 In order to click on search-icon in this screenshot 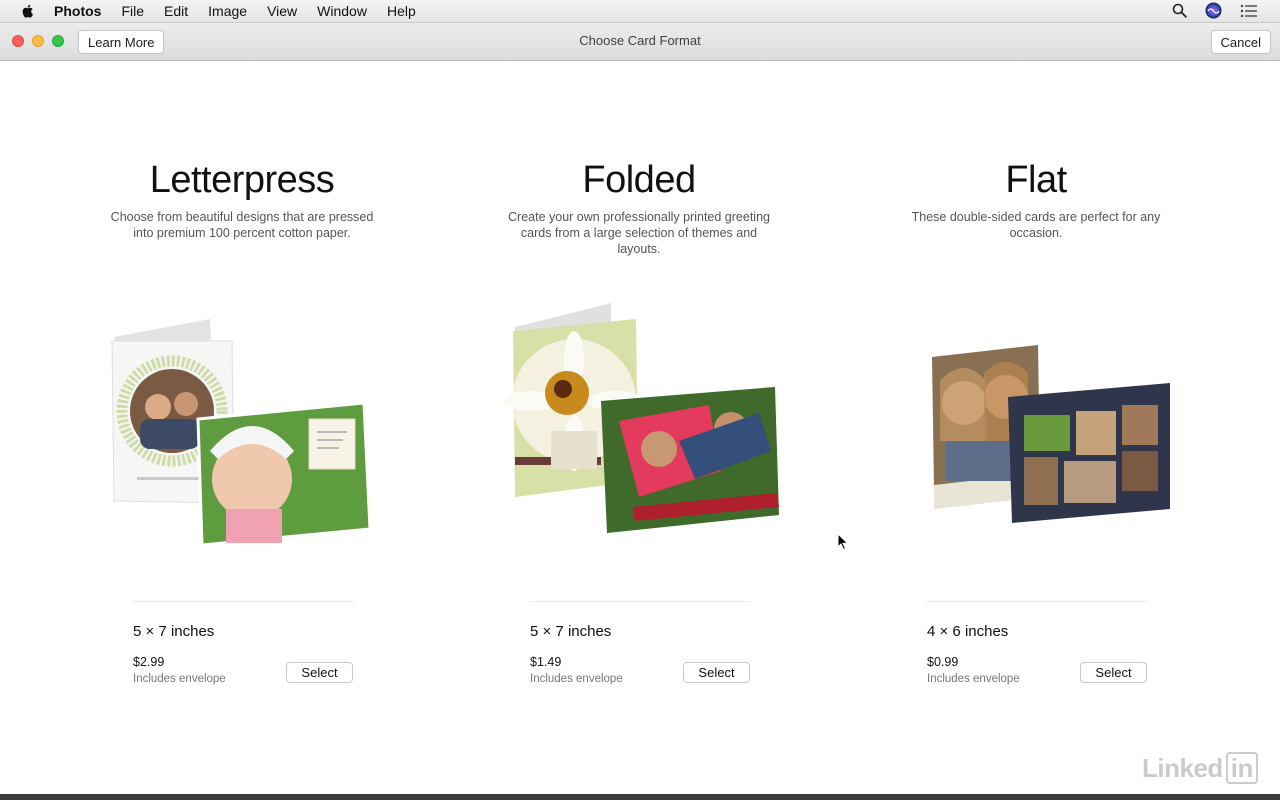, I will do `click(1179, 10)`.